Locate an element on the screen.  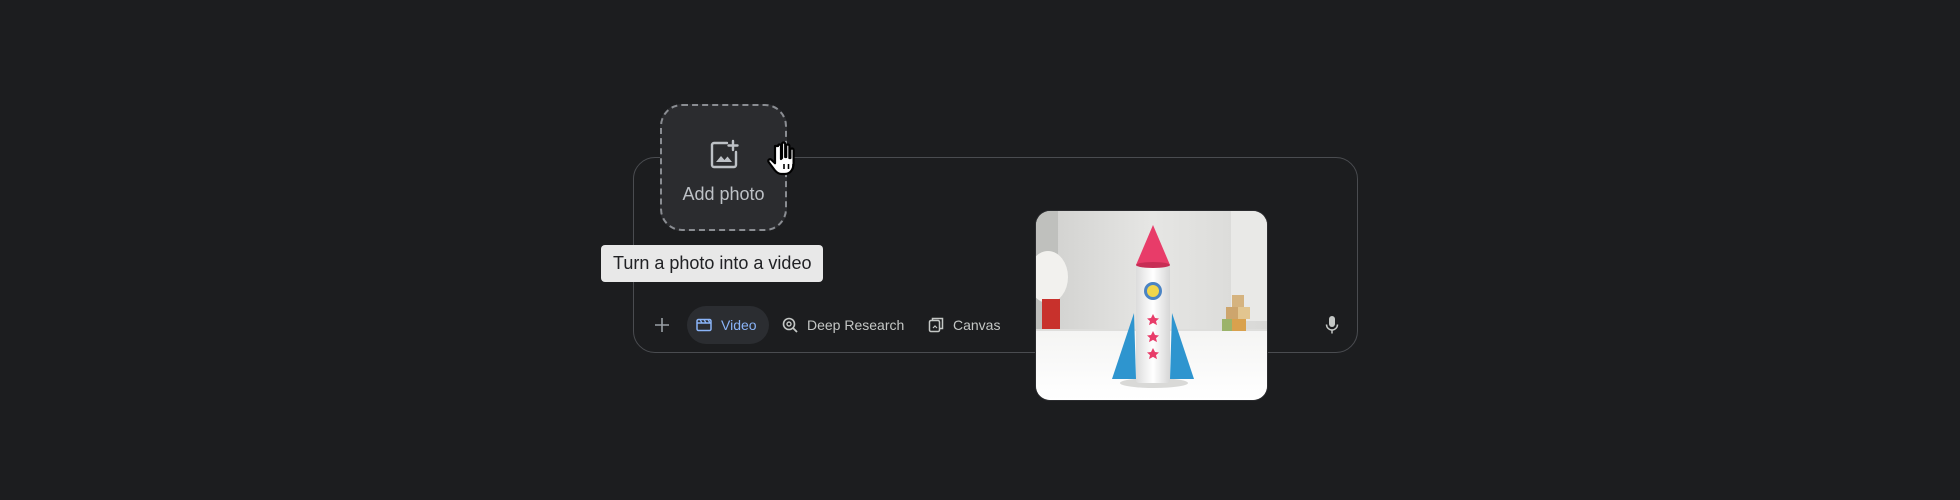
video-chip-label: Video is located at coordinates (739, 325).